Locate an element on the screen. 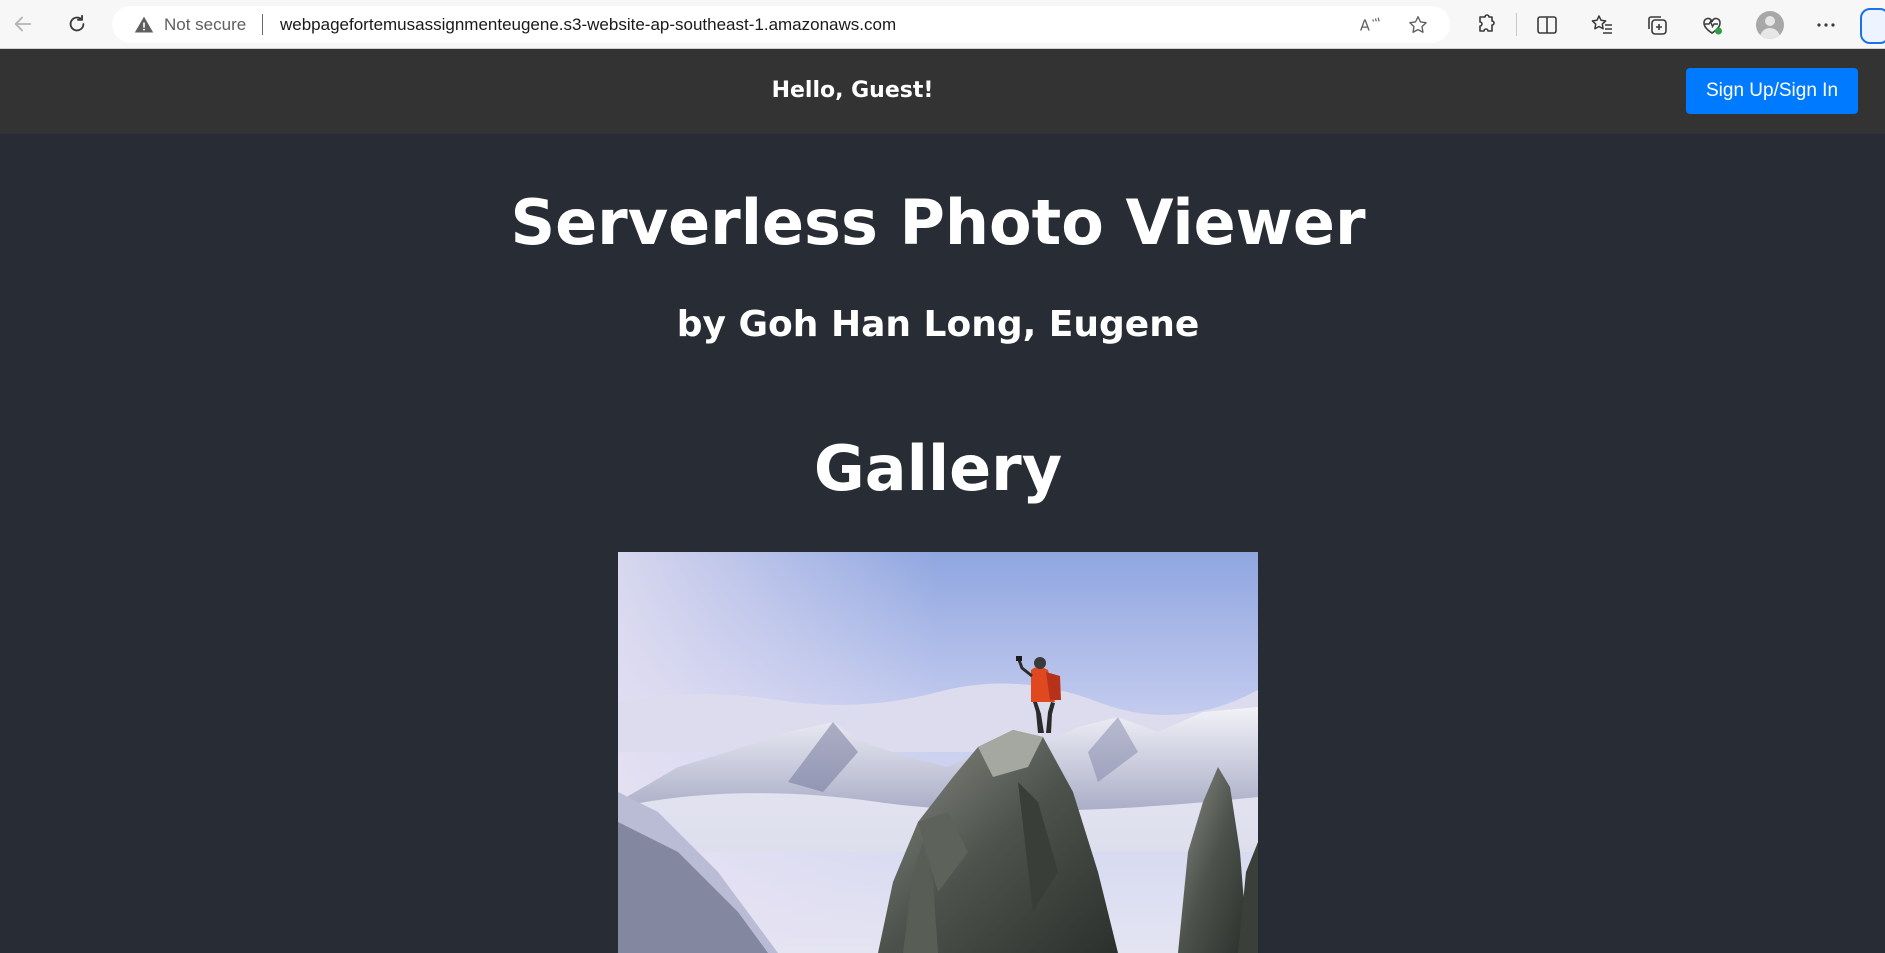 This screenshot has height=953, width=1885. split-screen-button is located at coordinates (1547, 25).